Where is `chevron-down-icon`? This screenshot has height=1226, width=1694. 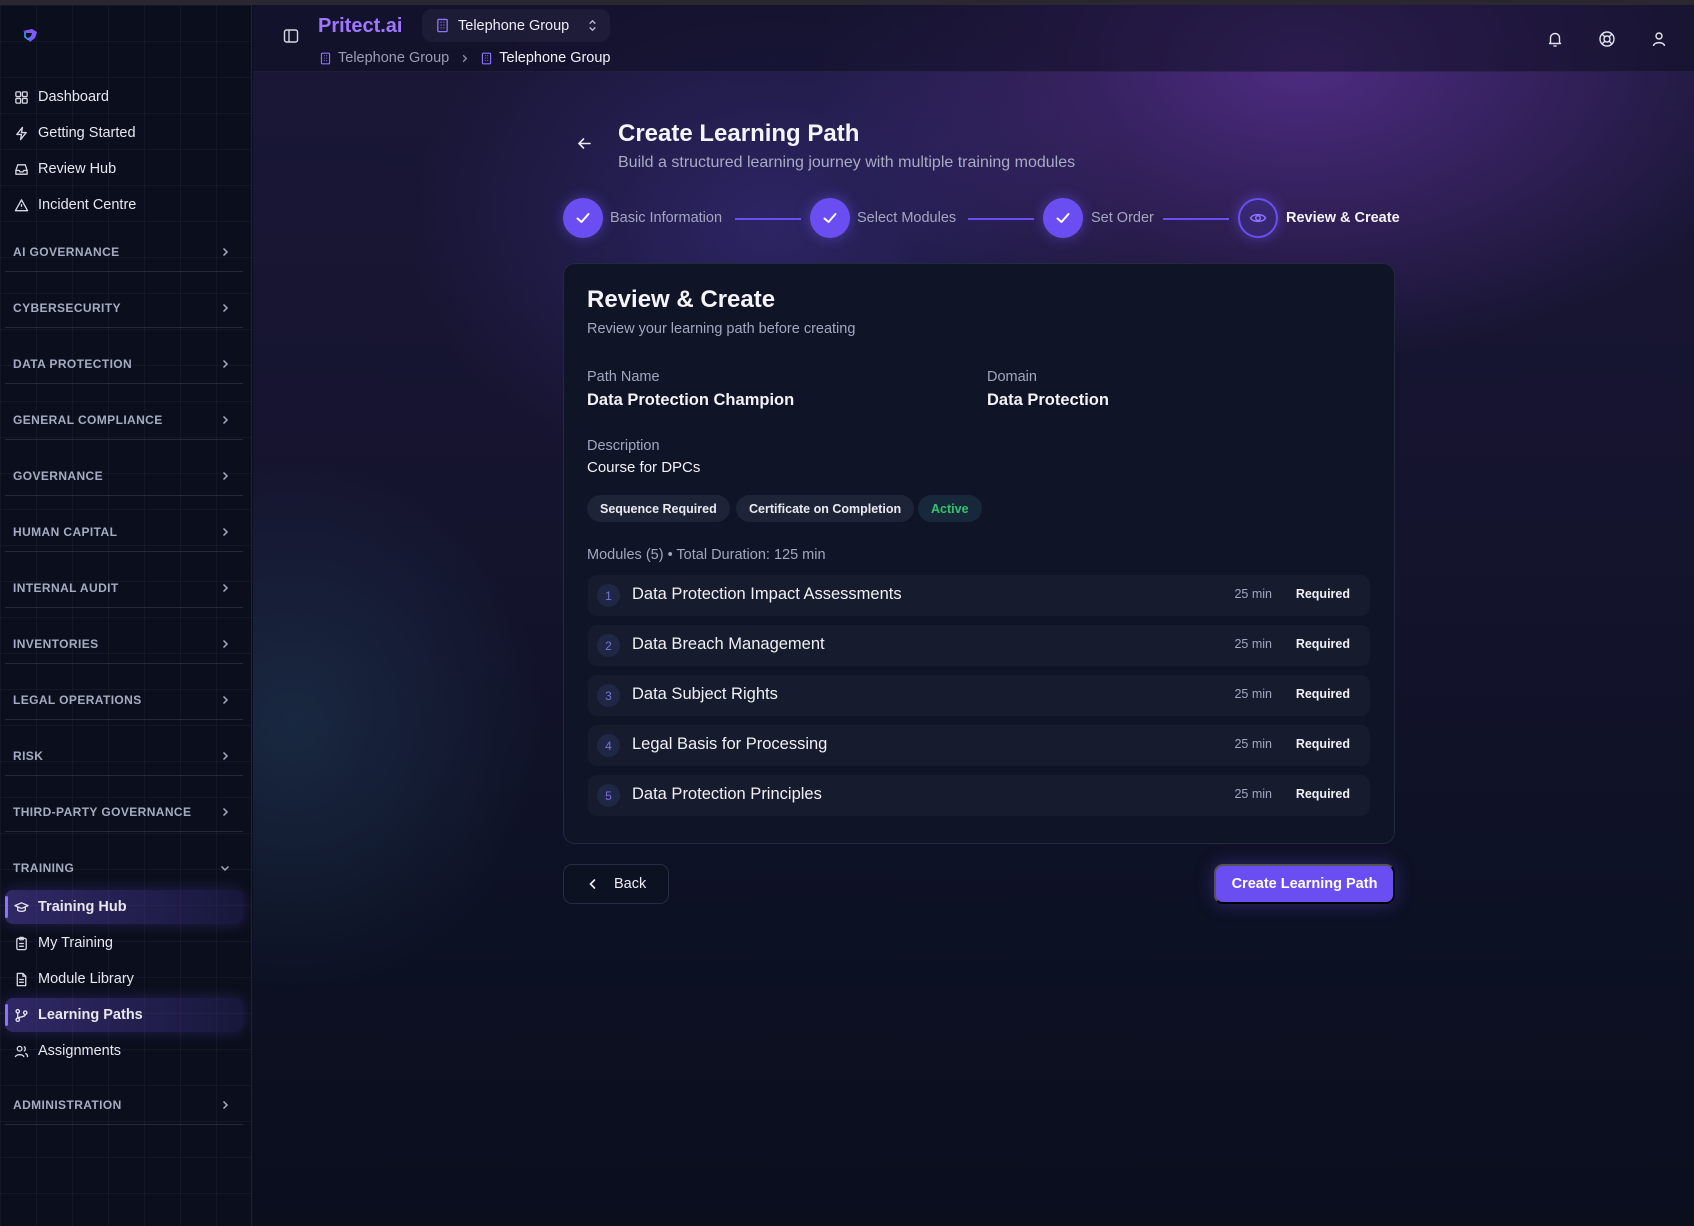
chevron-down-icon is located at coordinates (225, 868).